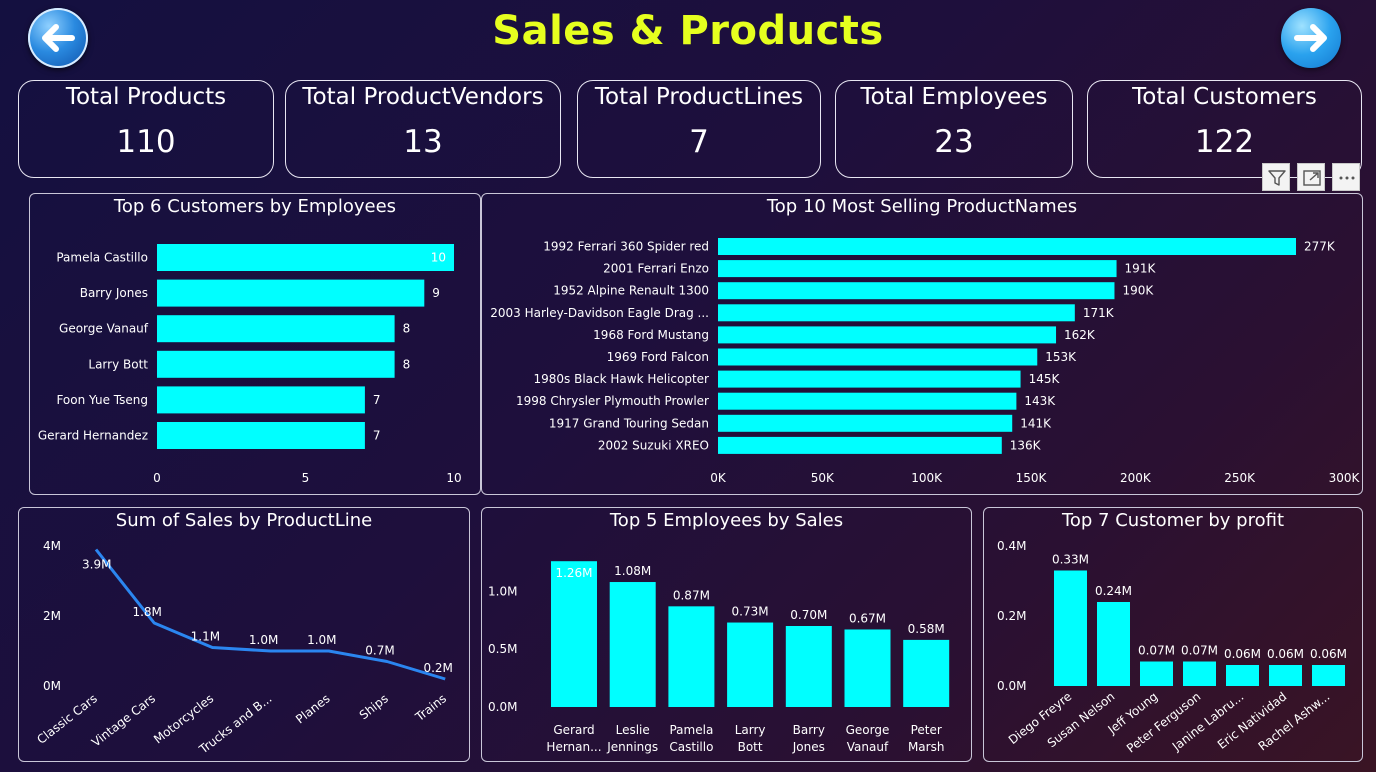  I want to click on data-label: 0.2M, so click(437, 668).